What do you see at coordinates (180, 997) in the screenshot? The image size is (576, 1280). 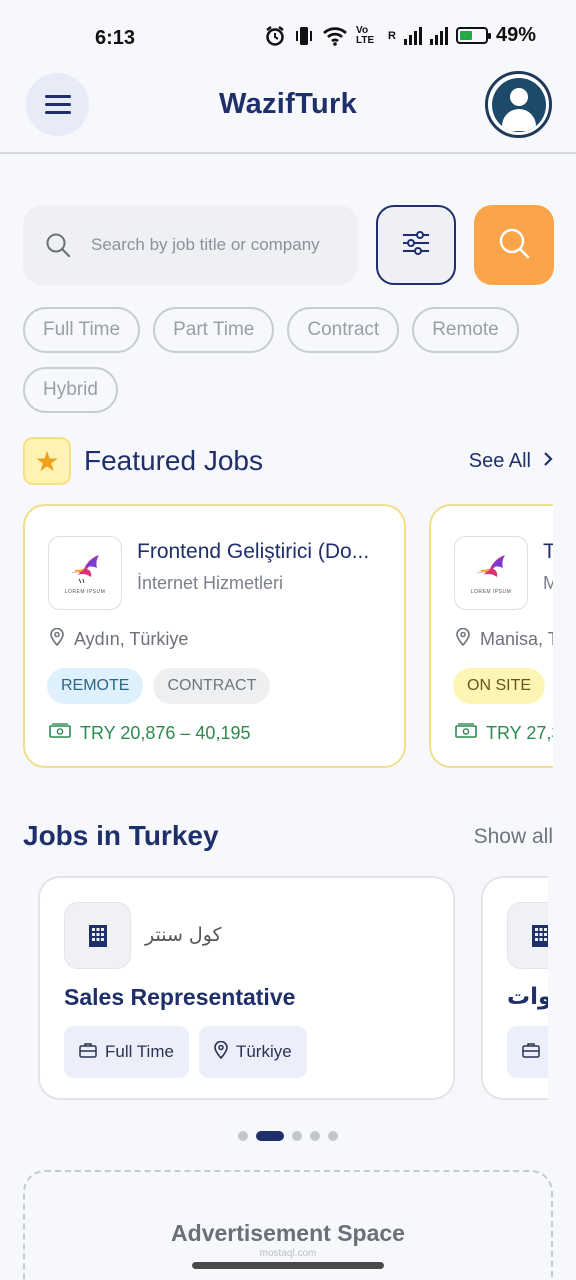 I see `job-title: Sales Representative` at bounding box center [180, 997].